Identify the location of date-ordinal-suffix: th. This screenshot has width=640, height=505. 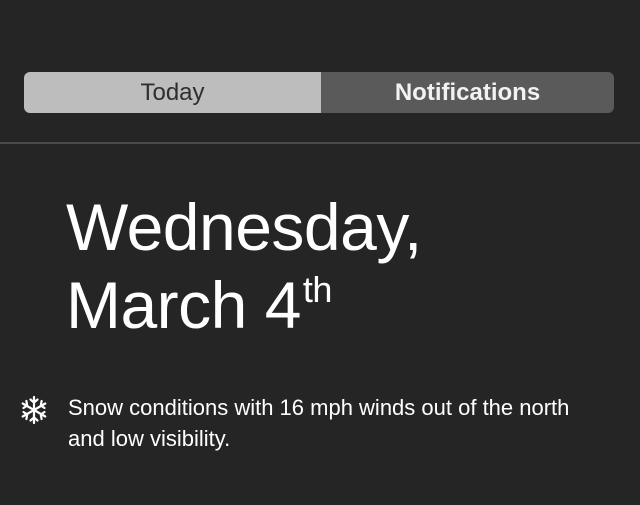
(317, 289).